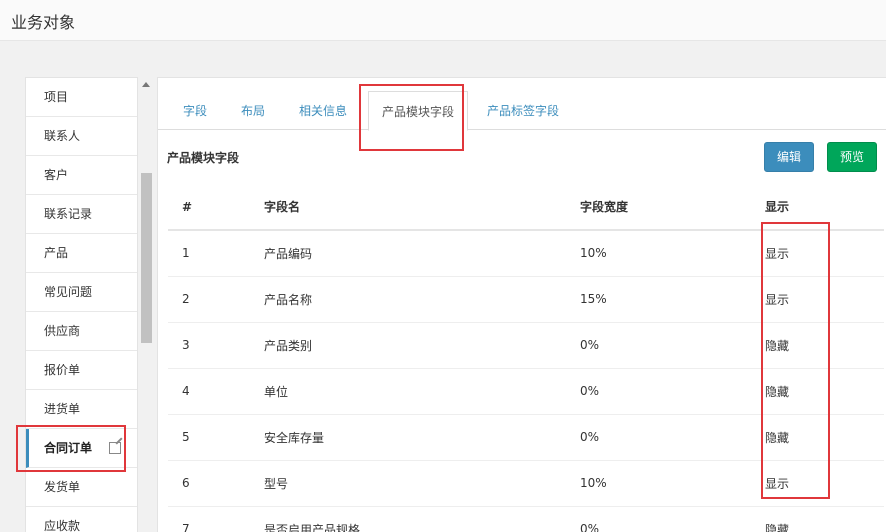 The image size is (886, 532). Describe the element at coordinates (43, 22) in the screenshot. I see `page-title: 业务对象` at that location.